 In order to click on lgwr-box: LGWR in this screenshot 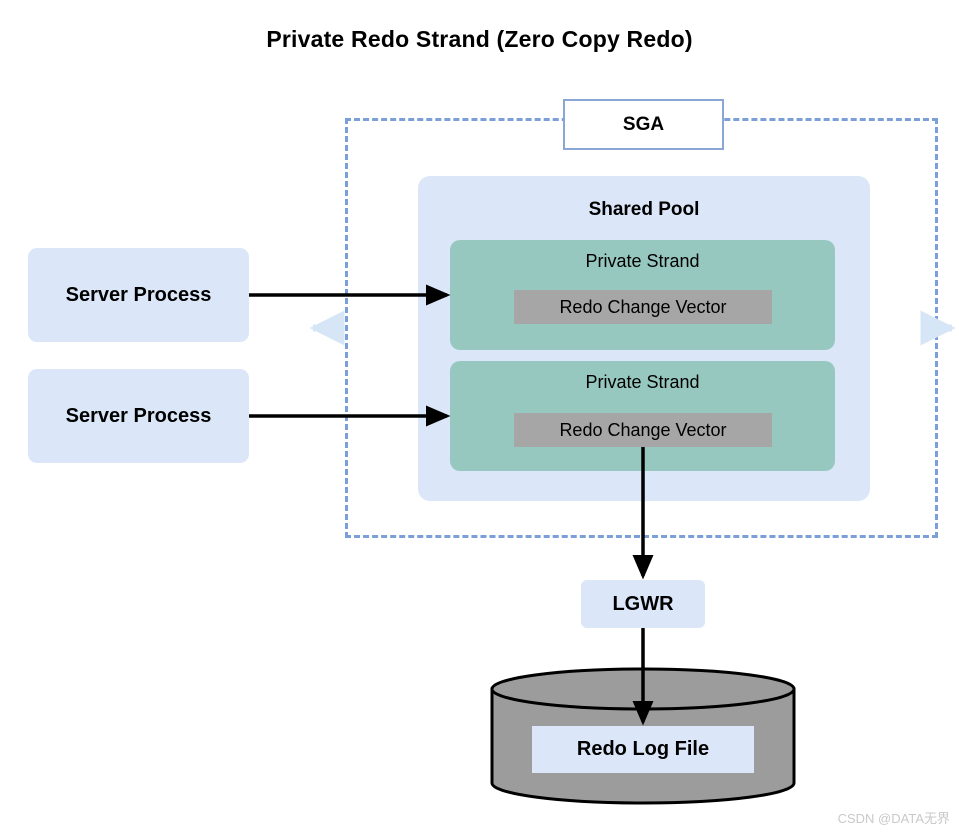, I will do `click(643, 604)`.